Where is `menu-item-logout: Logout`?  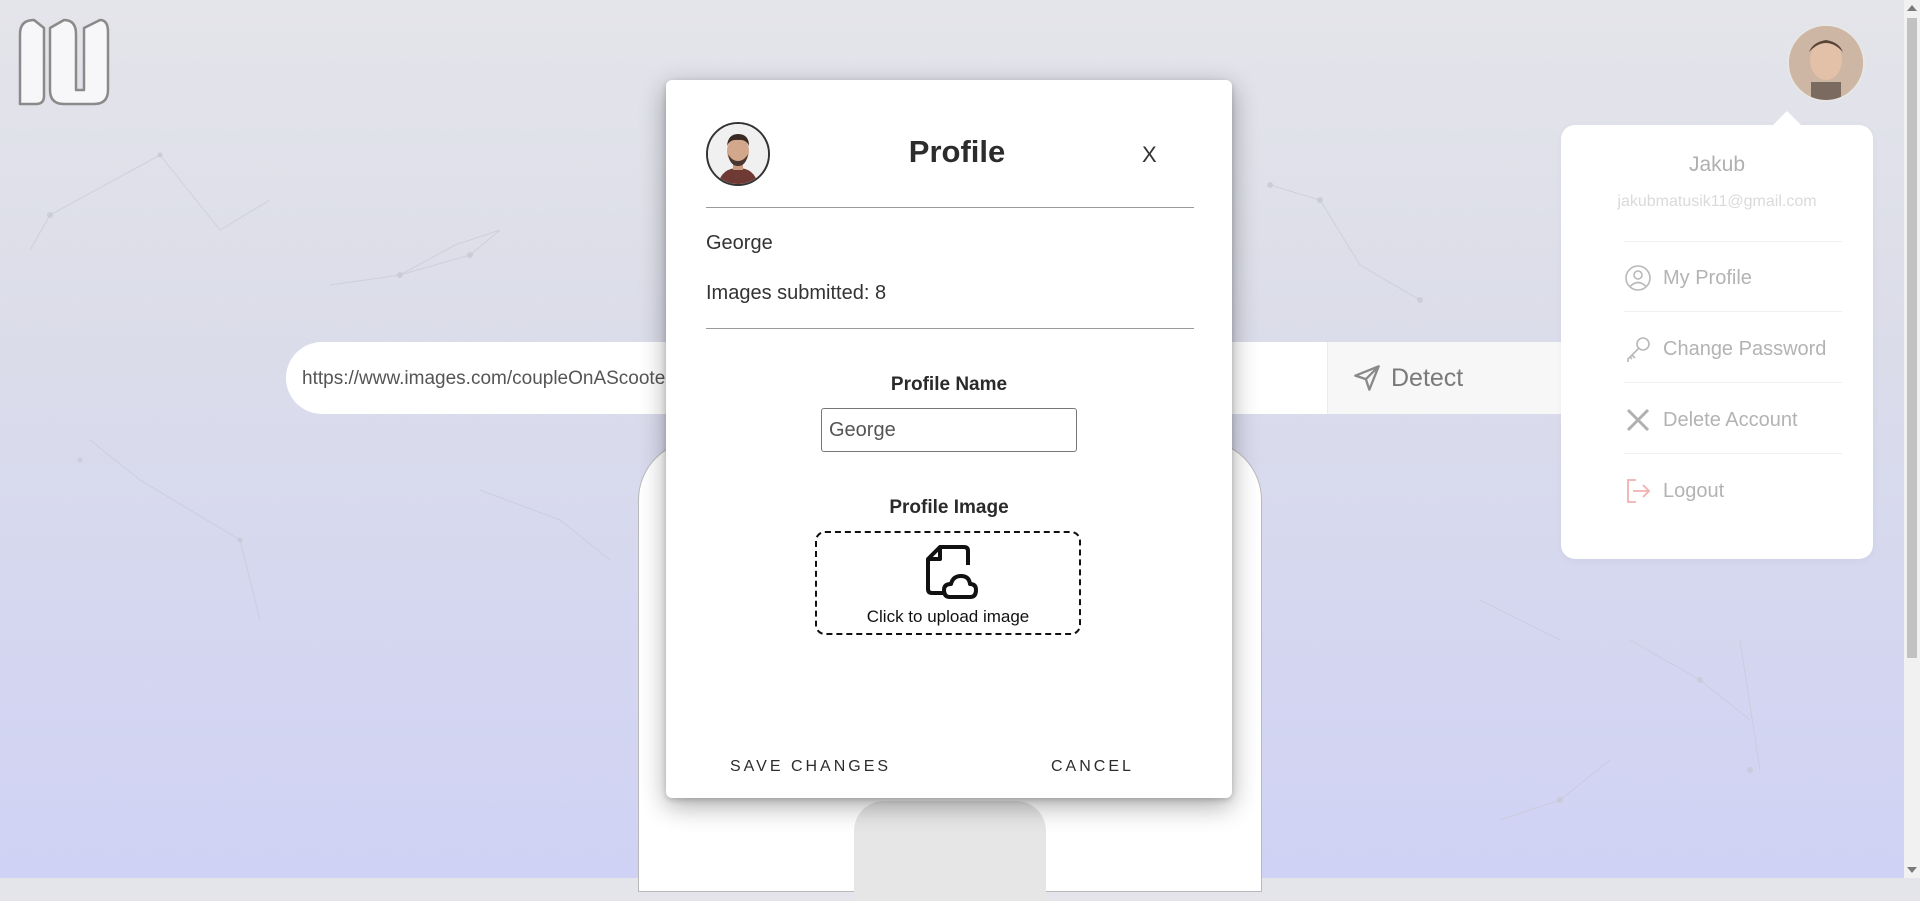
menu-item-logout: Logout is located at coordinates (1733, 491).